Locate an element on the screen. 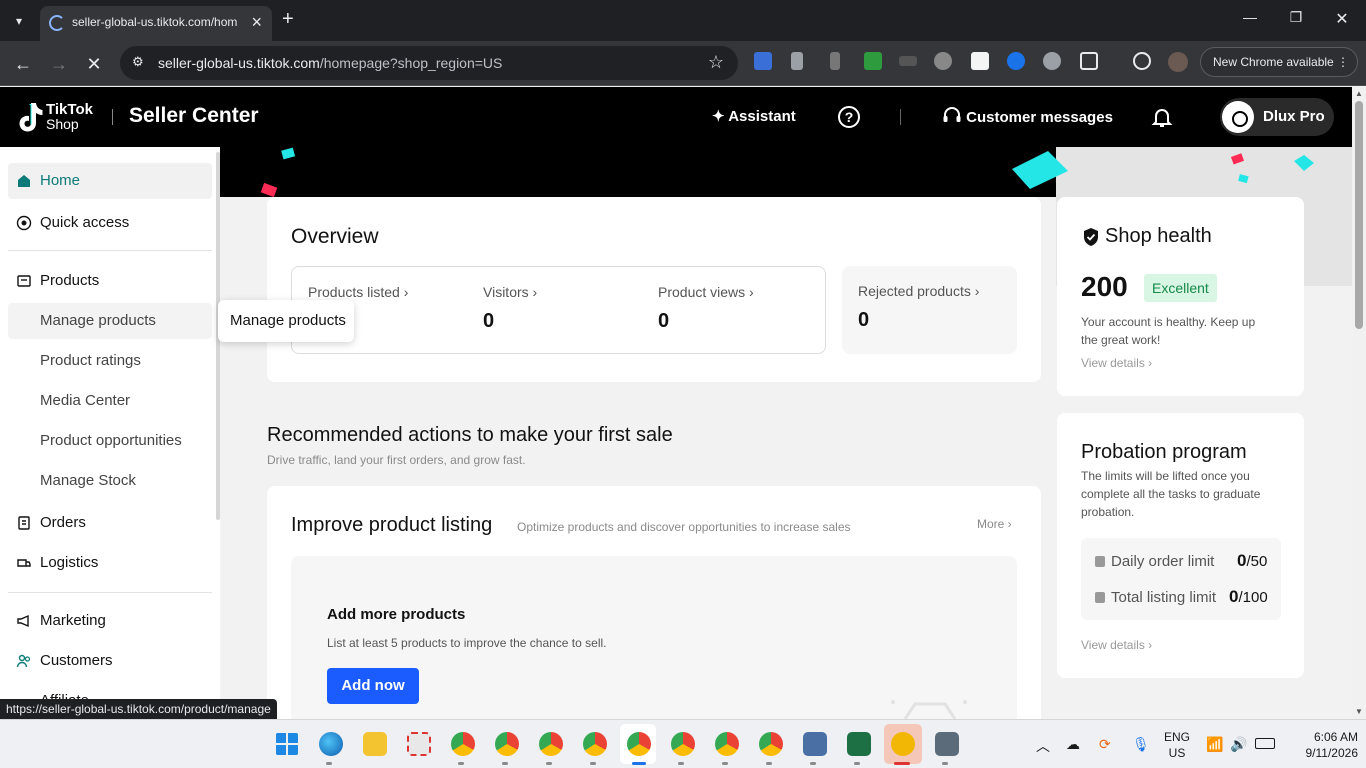  sidebar-item-home: Home is located at coordinates (110, 181).